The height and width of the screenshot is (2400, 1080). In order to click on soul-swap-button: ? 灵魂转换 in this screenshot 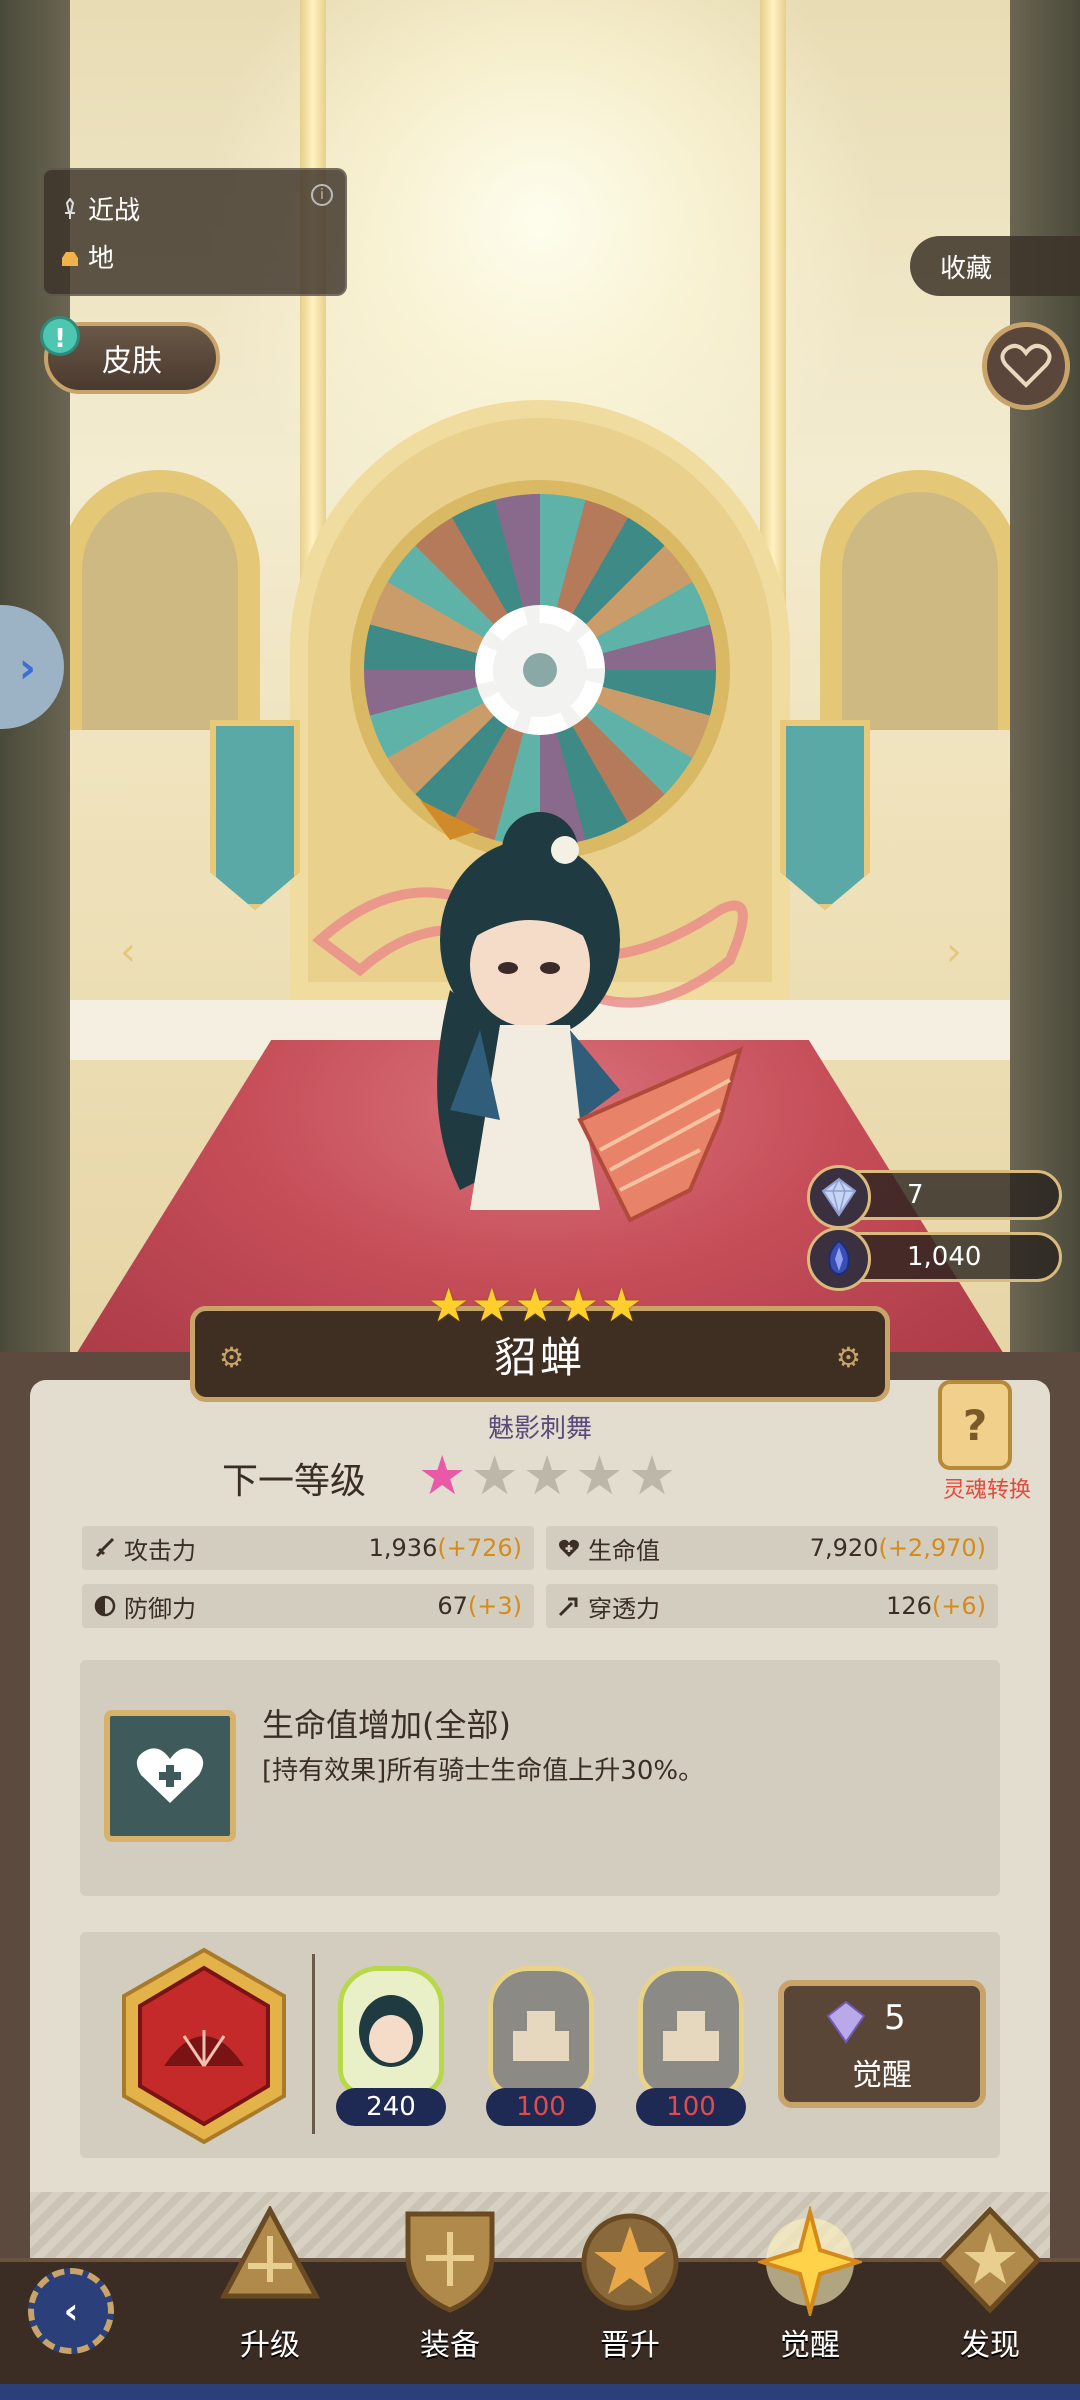, I will do `click(987, 1445)`.